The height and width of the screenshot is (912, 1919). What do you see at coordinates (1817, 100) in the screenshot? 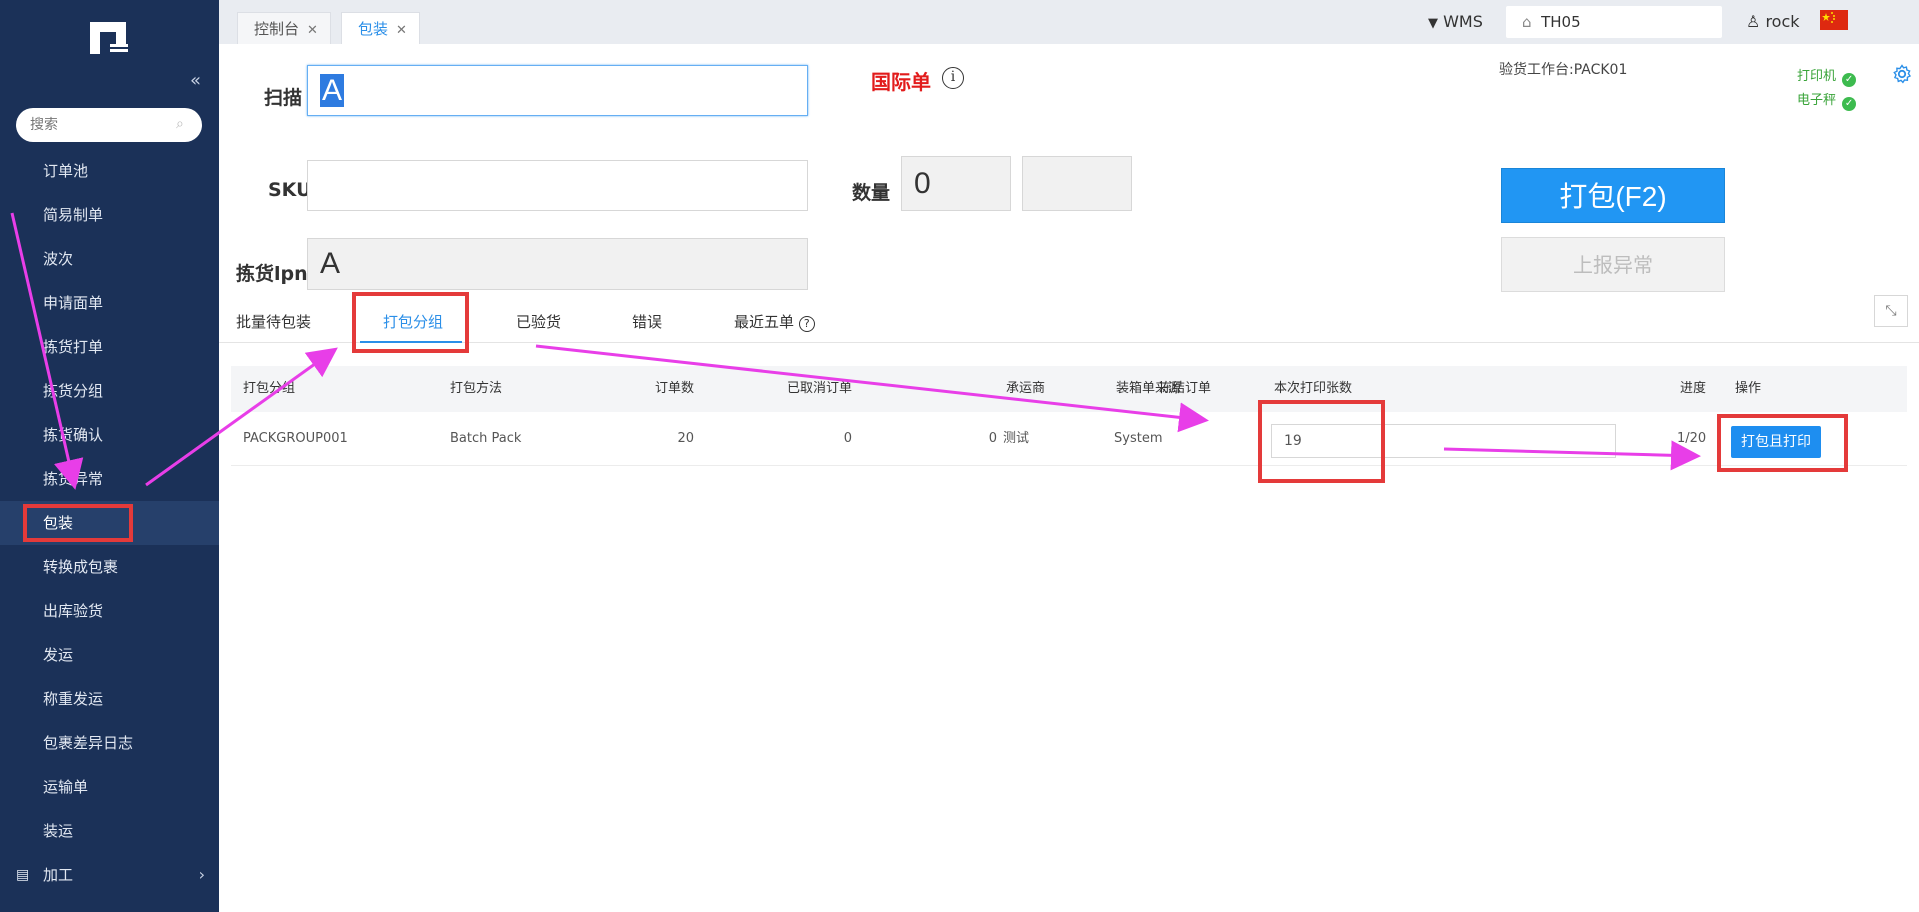
I see `scale-label: 电子秤` at bounding box center [1817, 100].